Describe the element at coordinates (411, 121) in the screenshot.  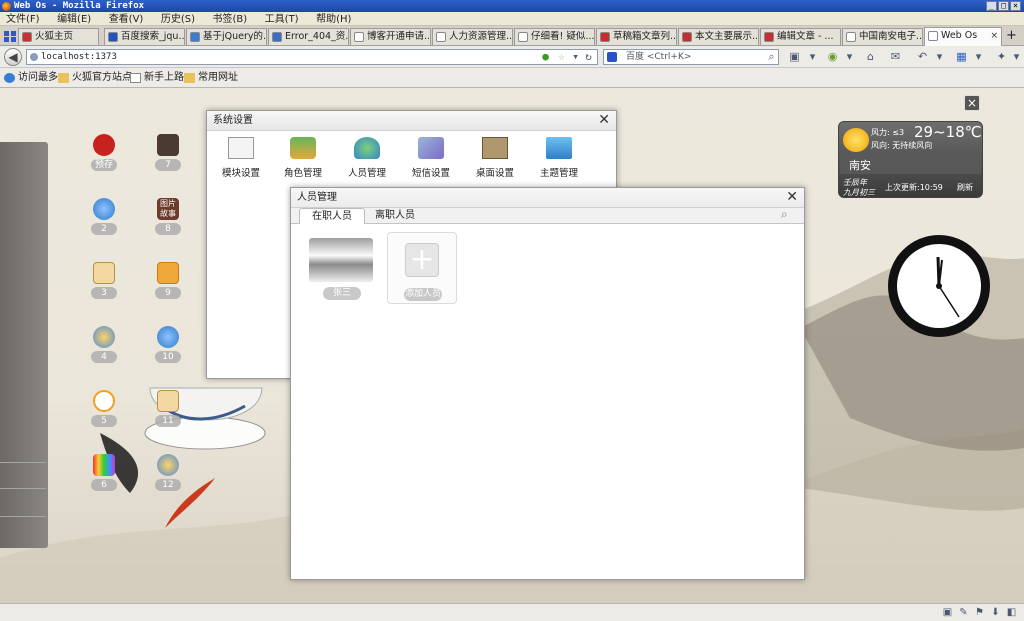
I see `window-title-bar: 系统设置 ✕` at that location.